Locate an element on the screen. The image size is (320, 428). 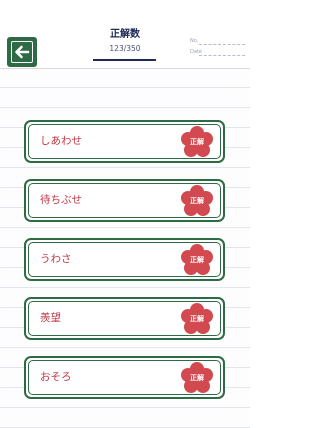
arrow-left-icon is located at coordinates (22, 52).